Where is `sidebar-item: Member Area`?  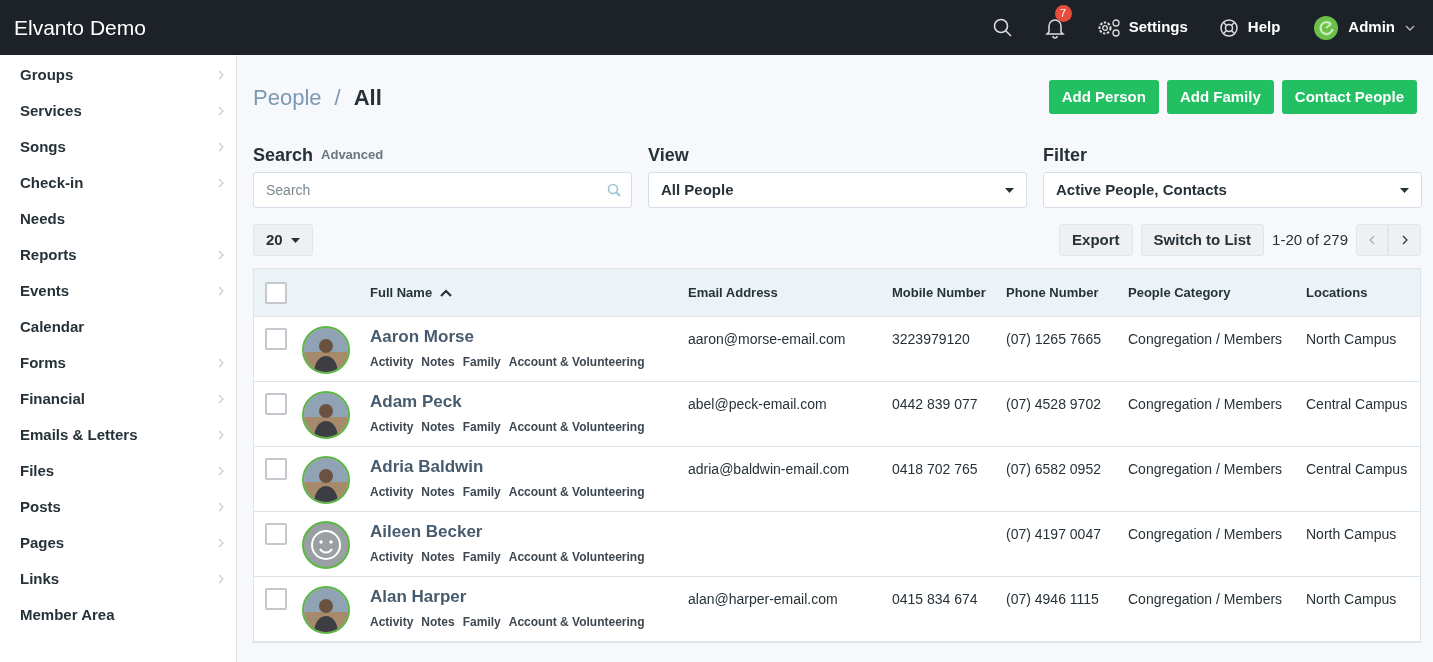 sidebar-item: Member Area is located at coordinates (123, 615).